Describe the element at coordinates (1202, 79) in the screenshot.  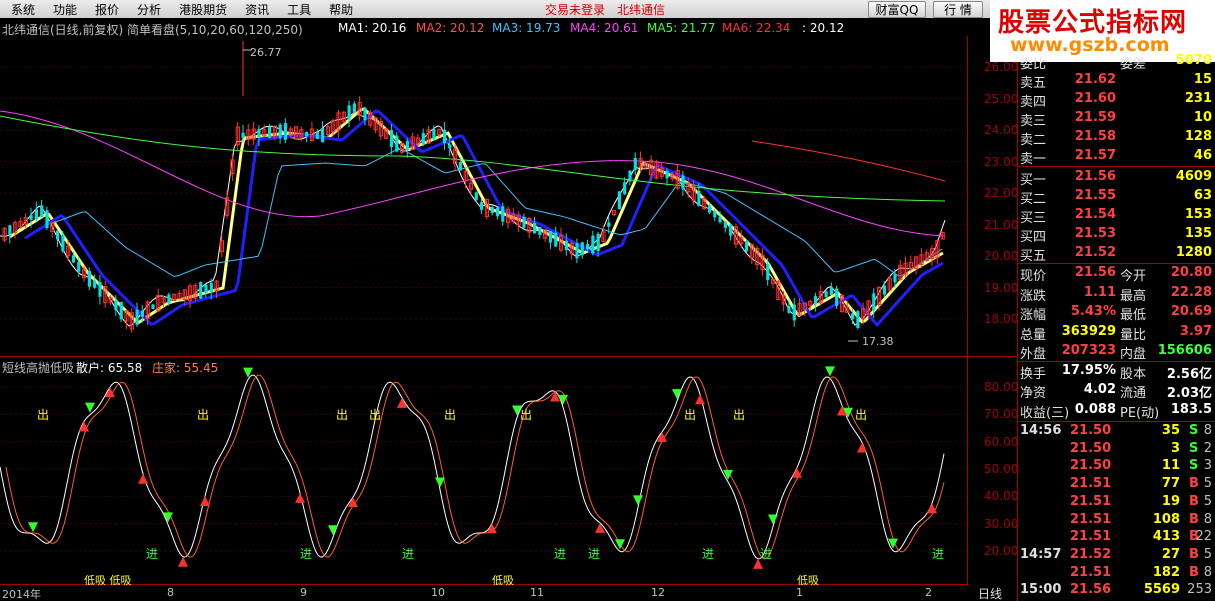
I see `ask-volume: 15` at that location.